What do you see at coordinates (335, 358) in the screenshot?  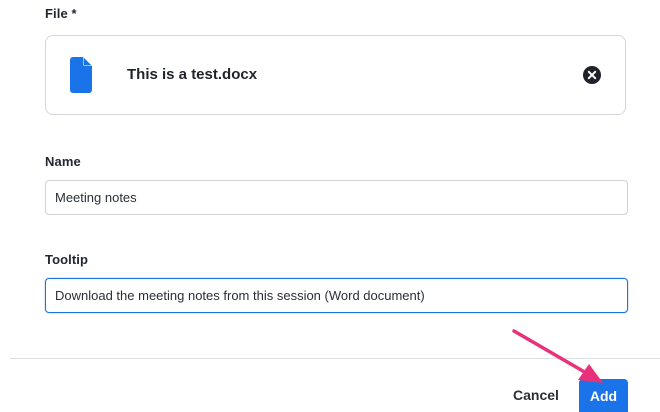 I see `footer-divider` at bounding box center [335, 358].